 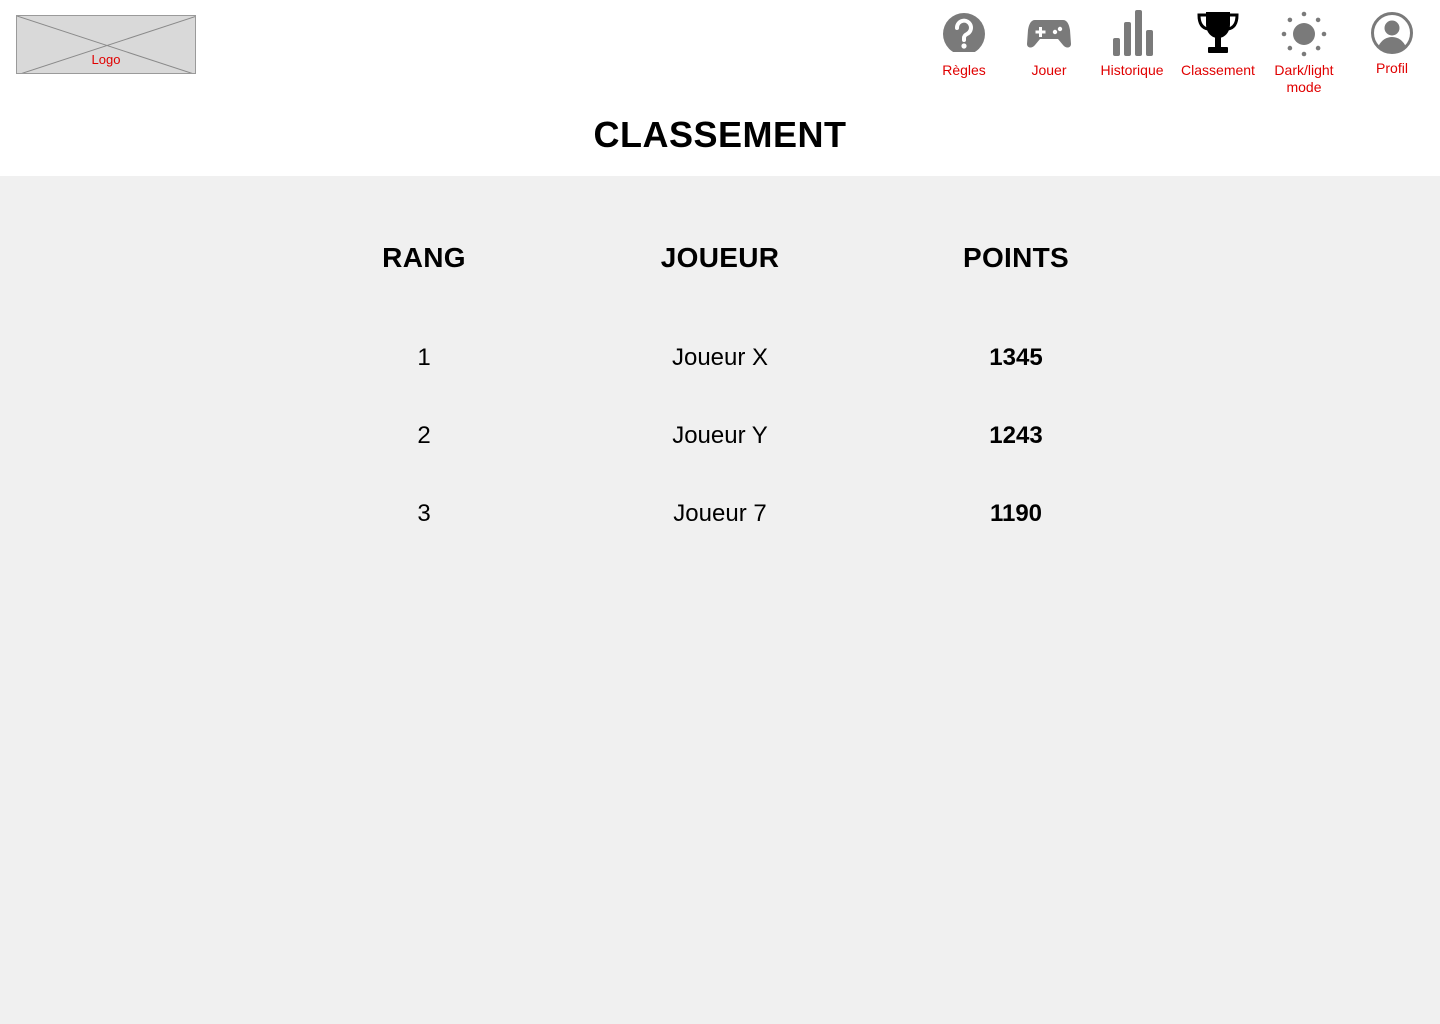 I want to click on sun-icon, so click(x=1304, y=35).